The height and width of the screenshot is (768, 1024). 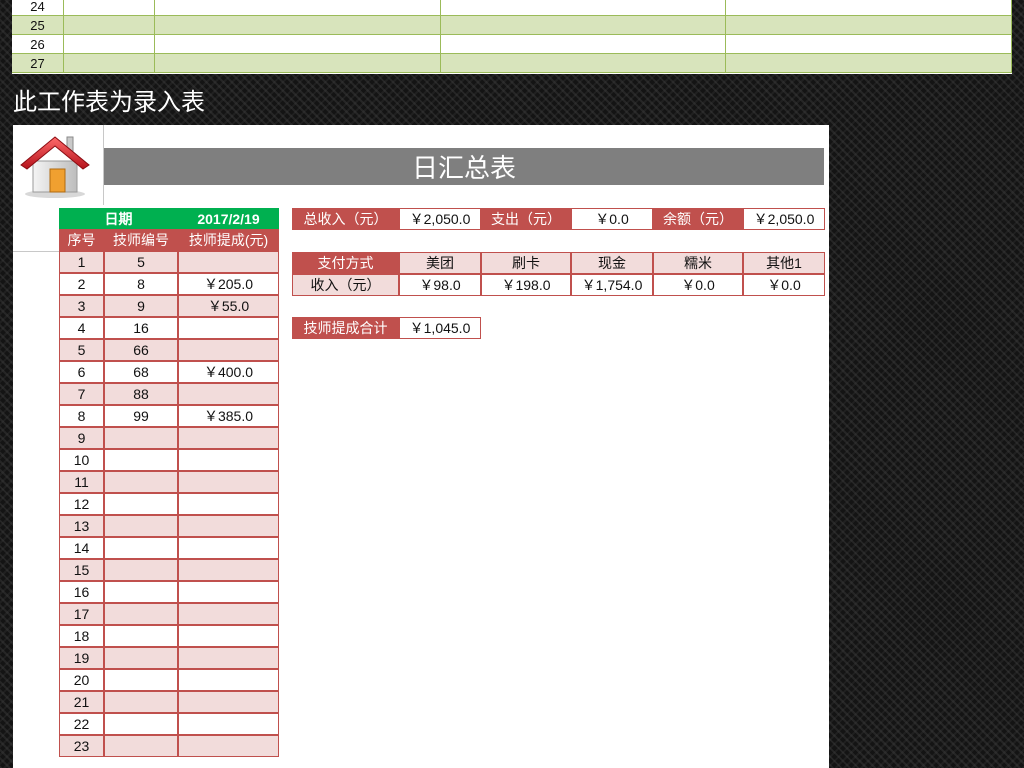 What do you see at coordinates (345, 263) in the screenshot?
I see `payment-method-label: 支付方式` at bounding box center [345, 263].